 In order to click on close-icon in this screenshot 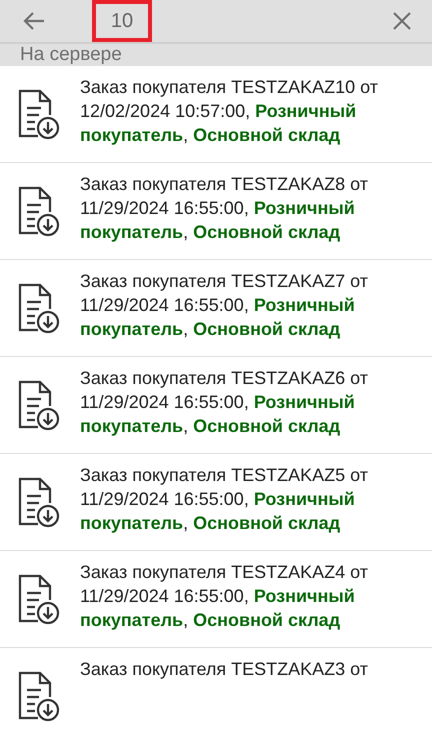, I will do `click(402, 21)`.